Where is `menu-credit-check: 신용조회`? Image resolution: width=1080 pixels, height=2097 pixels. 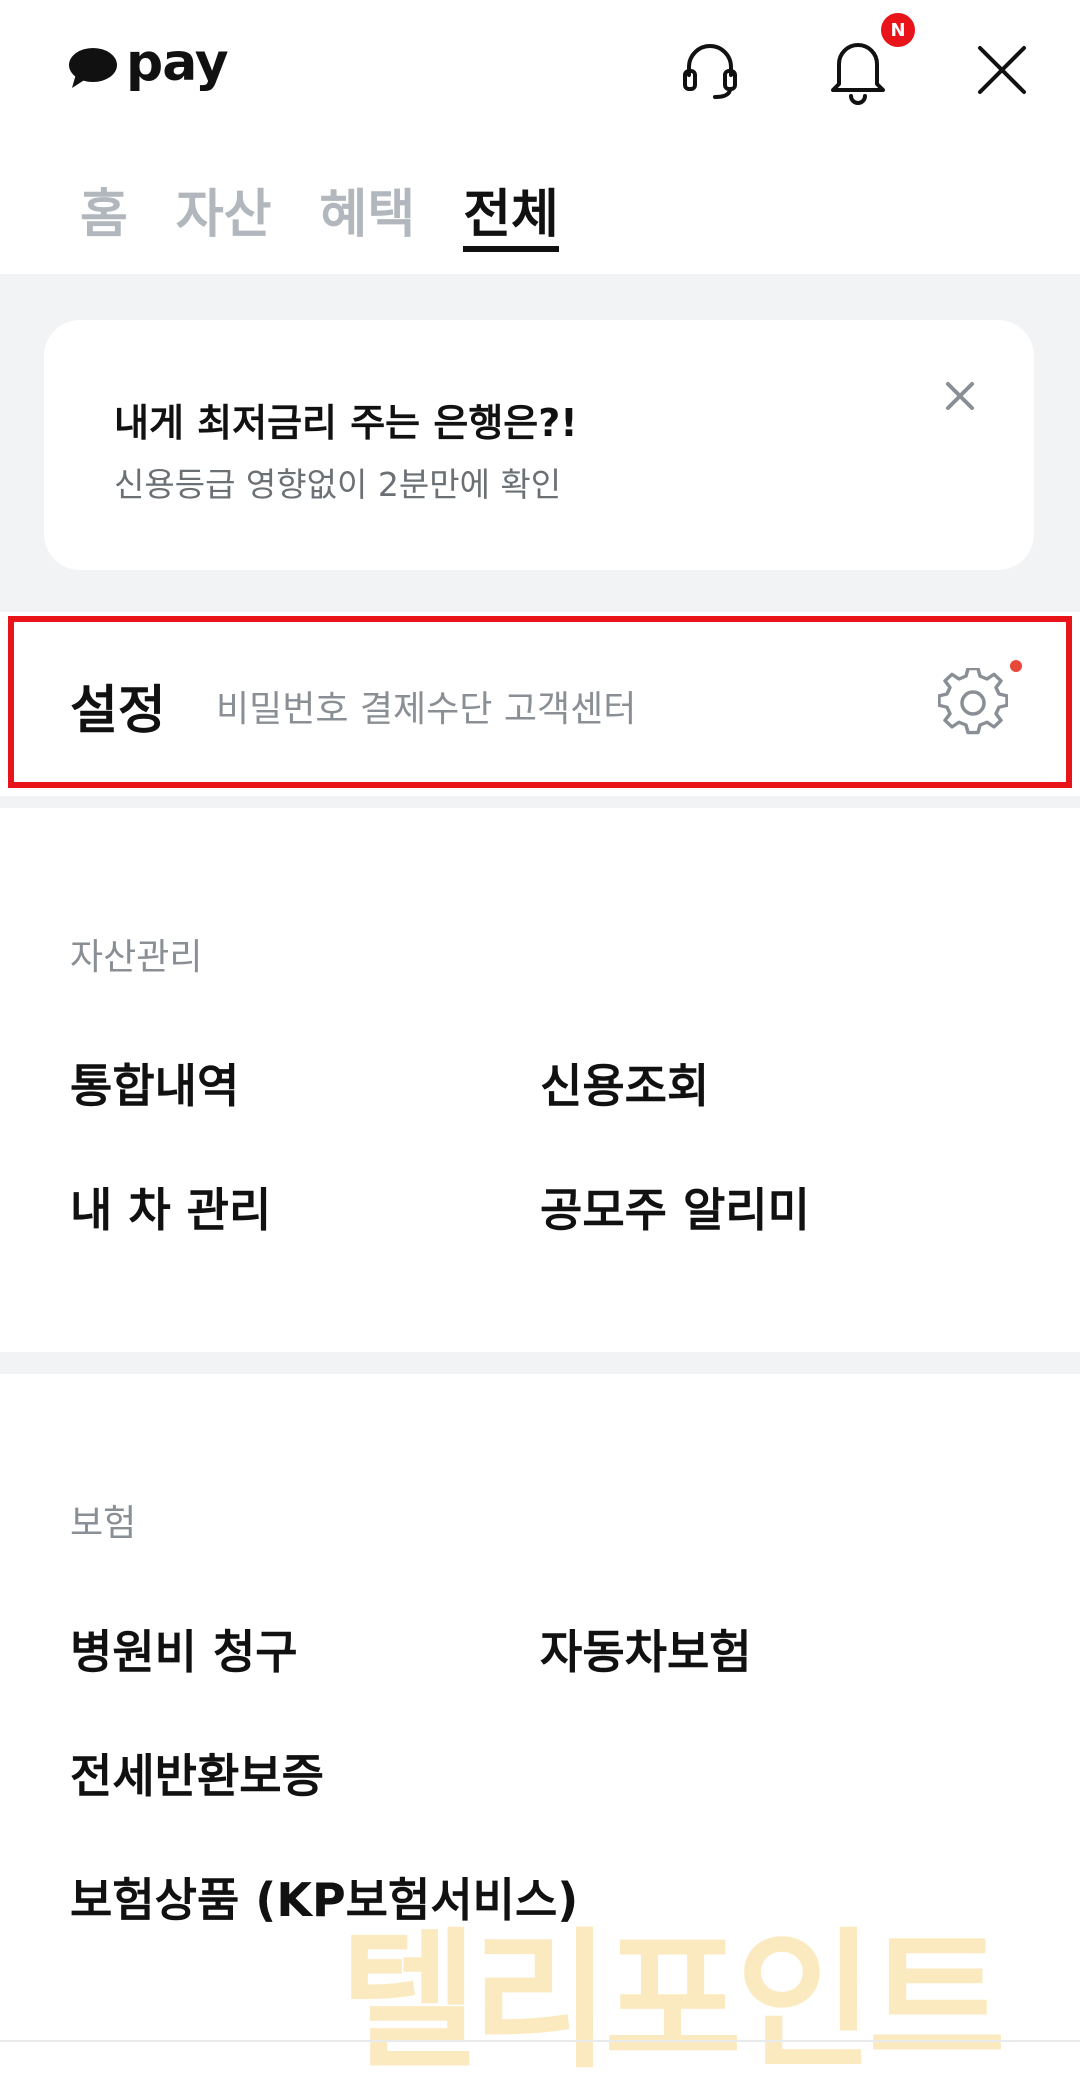 menu-credit-check: 신용조회 is located at coordinates (624, 1083).